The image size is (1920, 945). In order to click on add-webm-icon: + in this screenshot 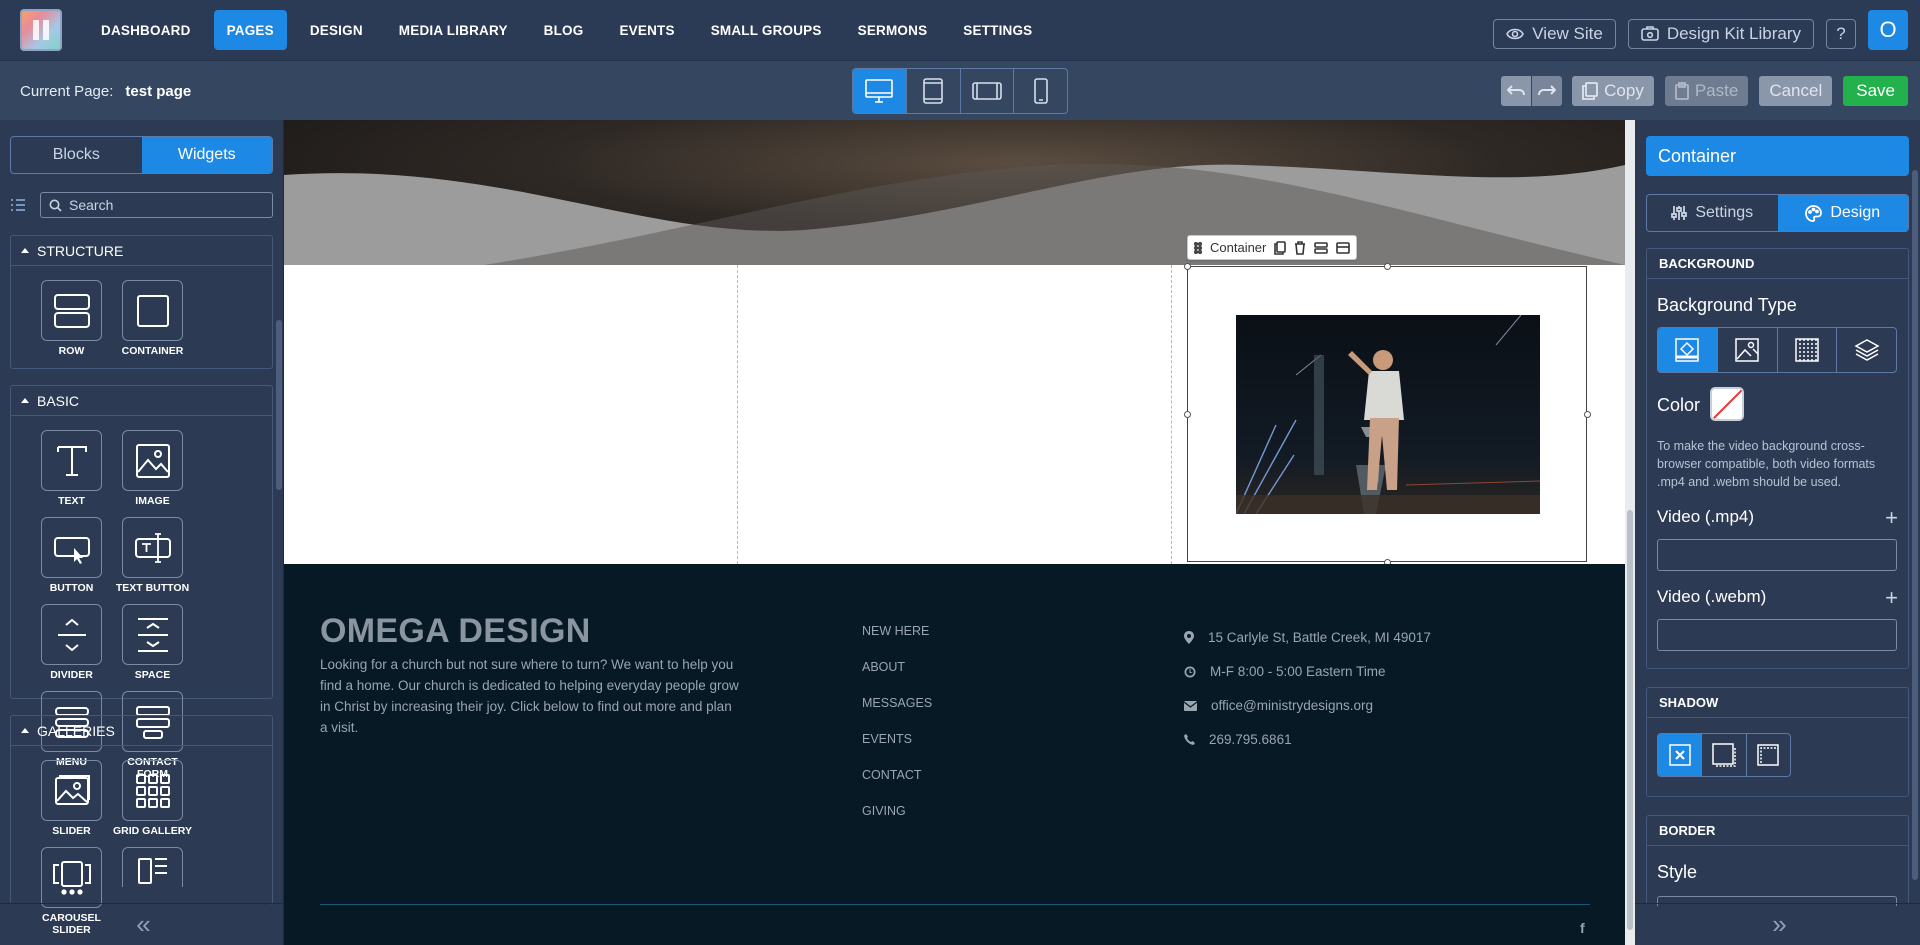, I will do `click(1891, 598)`.